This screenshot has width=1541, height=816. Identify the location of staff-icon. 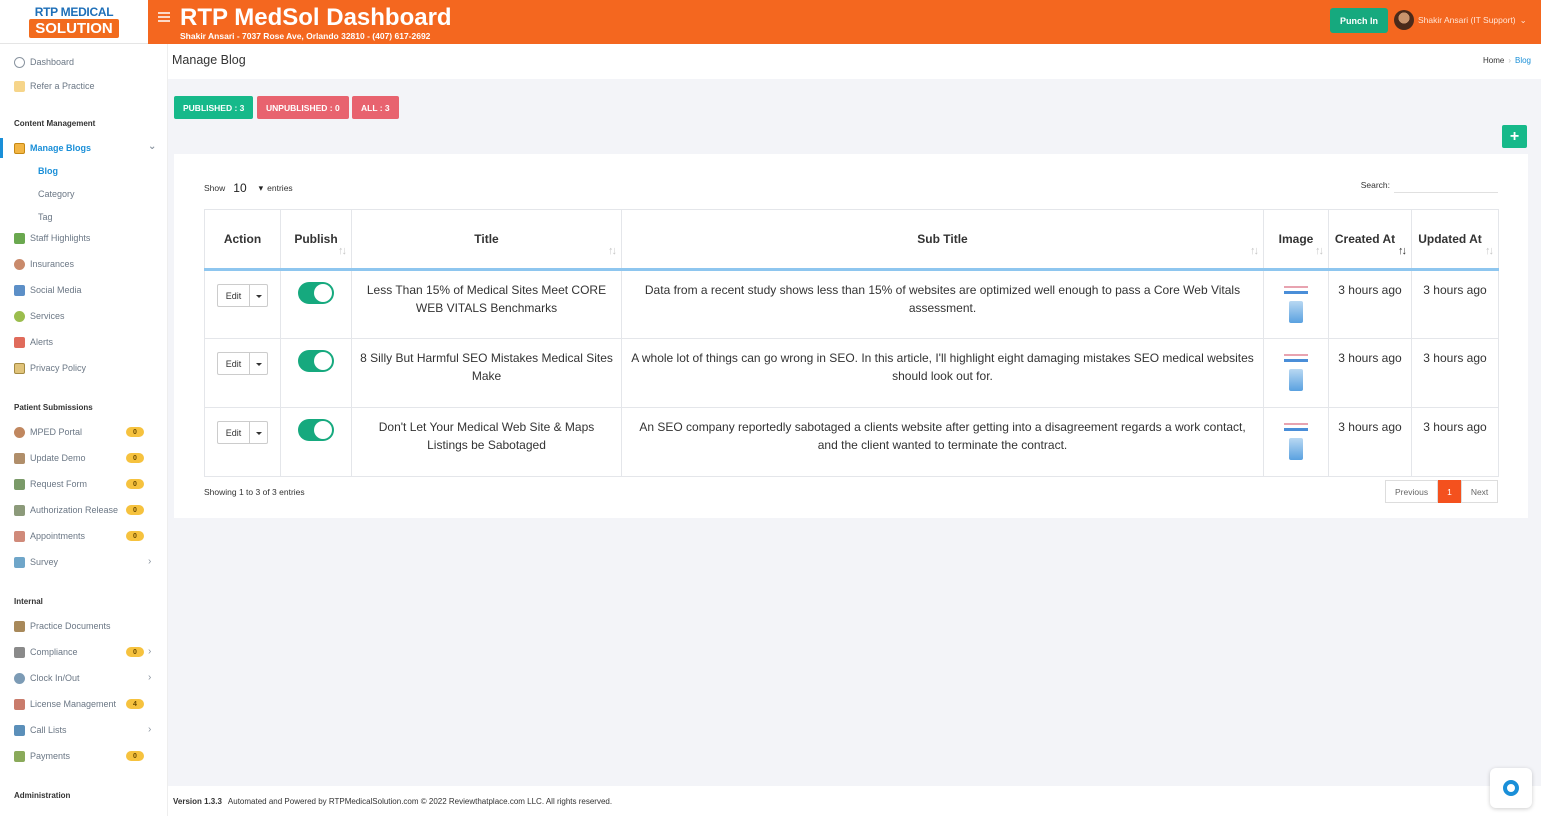
(19, 238).